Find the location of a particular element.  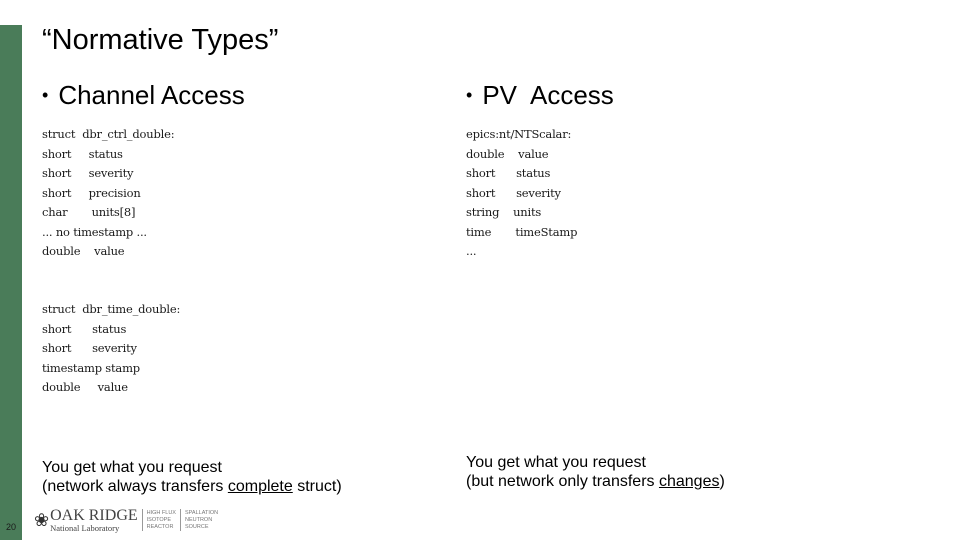

code-line: char units[8] is located at coordinates (89, 212).